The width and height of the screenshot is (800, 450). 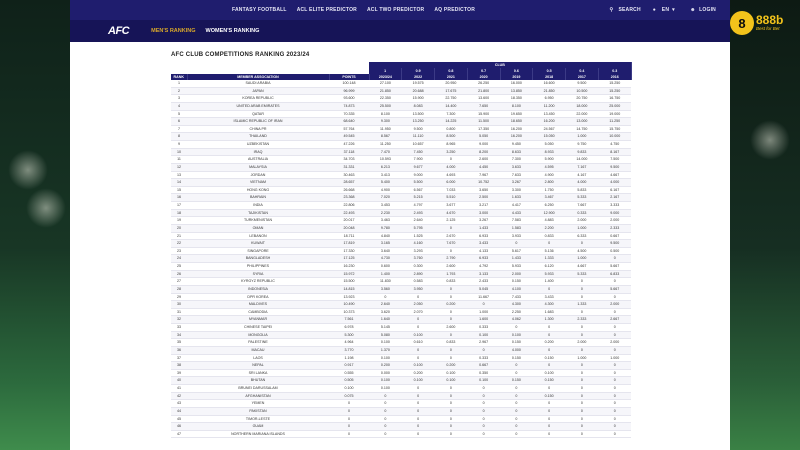 I want to click on year-points-cell: 2.070, so click(x=418, y=312).